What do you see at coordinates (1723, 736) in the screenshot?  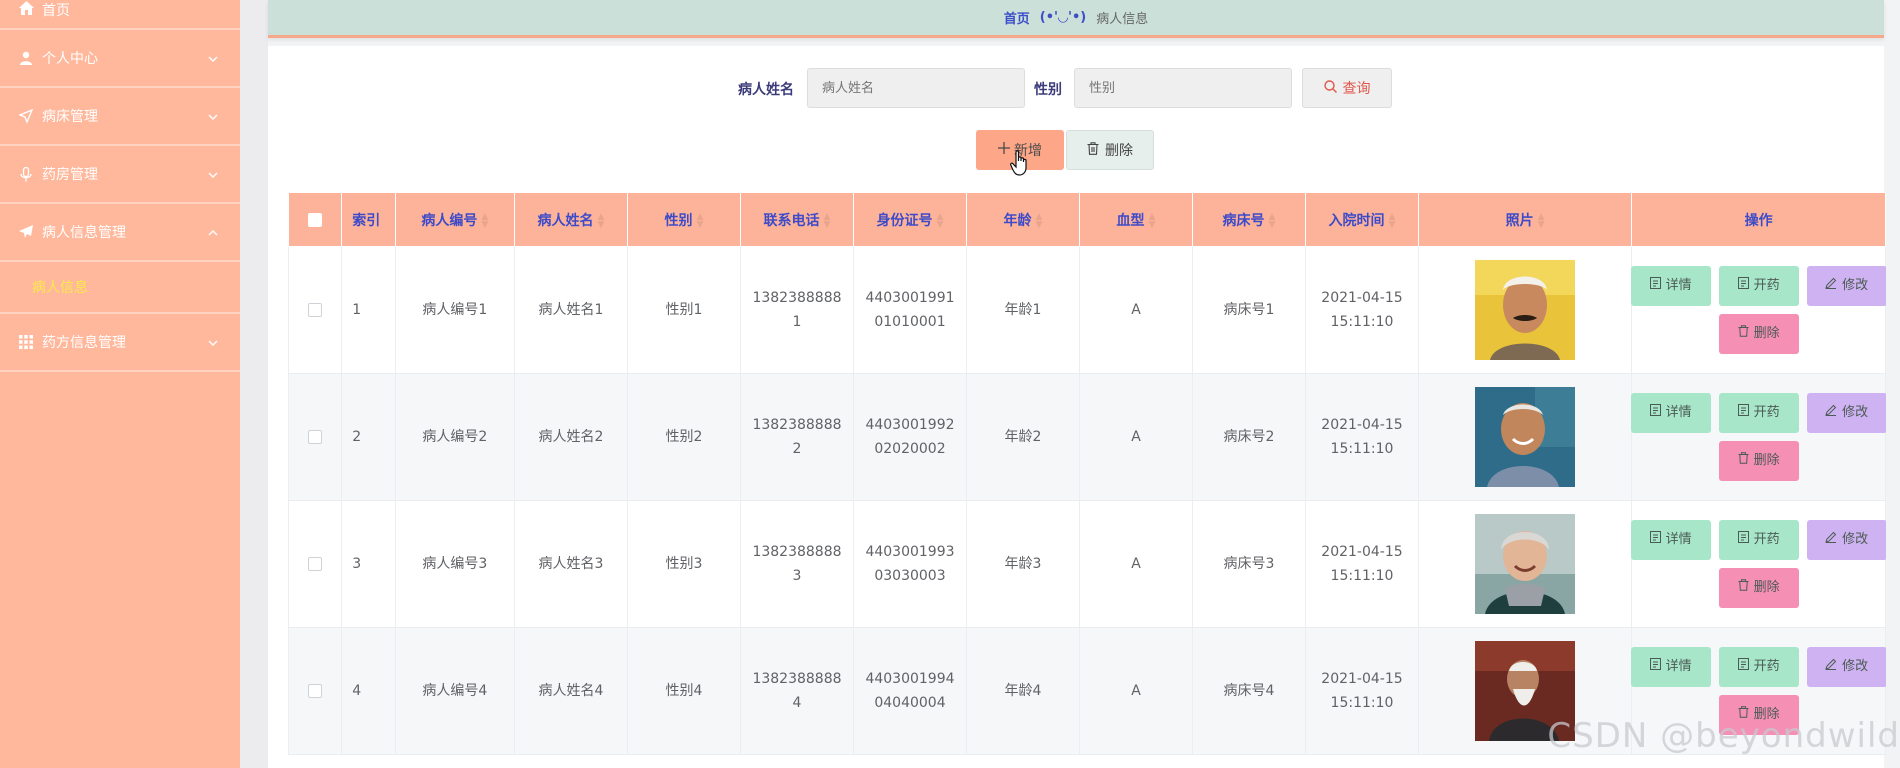 I see `watermark: CSDN @beyondwild` at bounding box center [1723, 736].